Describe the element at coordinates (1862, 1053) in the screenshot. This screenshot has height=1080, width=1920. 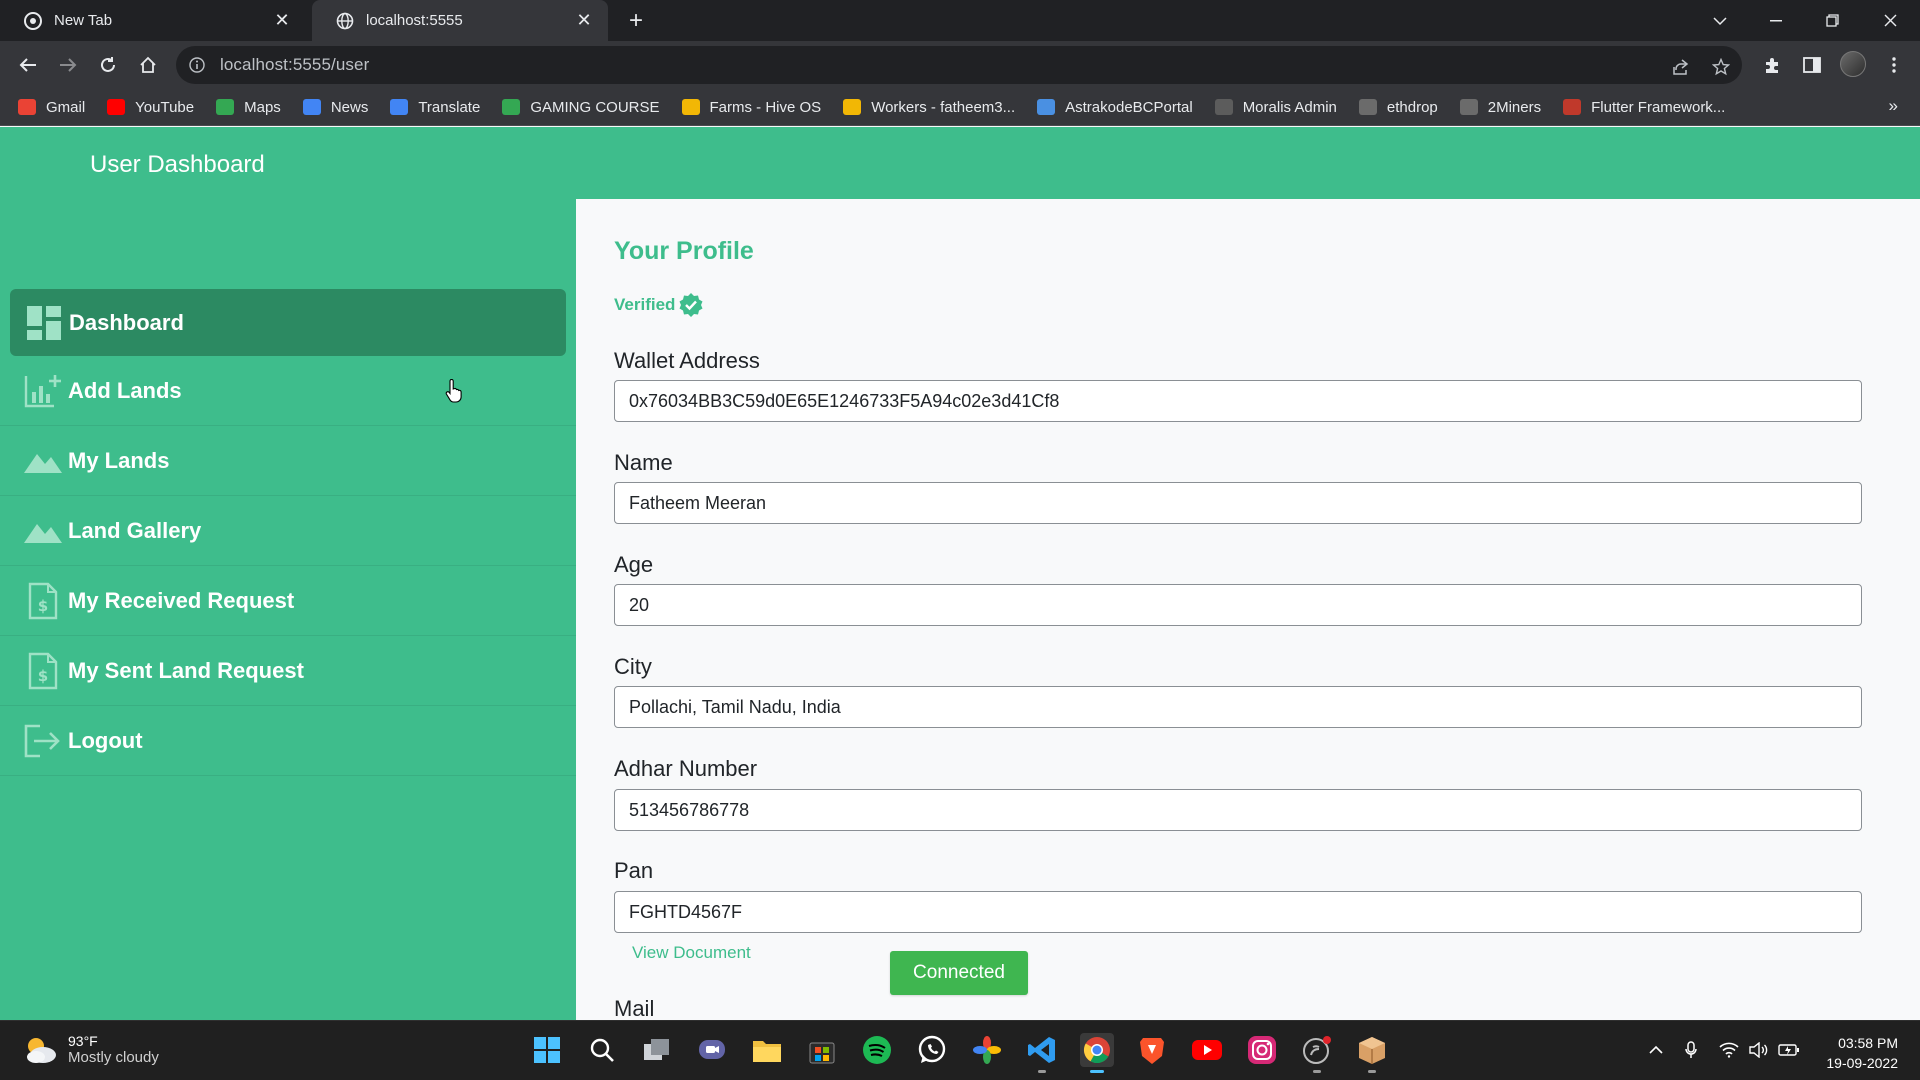
I see `system-clock: 03:58 PM 19-09-2022` at that location.